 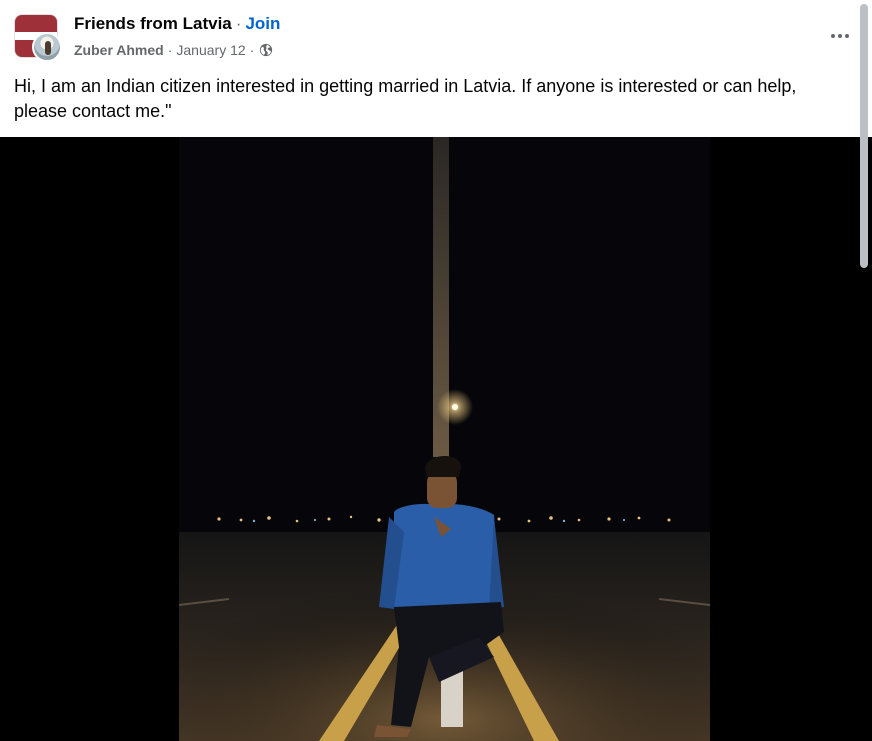 I want to click on group-name-link: Friends from Latvia, so click(x=153, y=23).